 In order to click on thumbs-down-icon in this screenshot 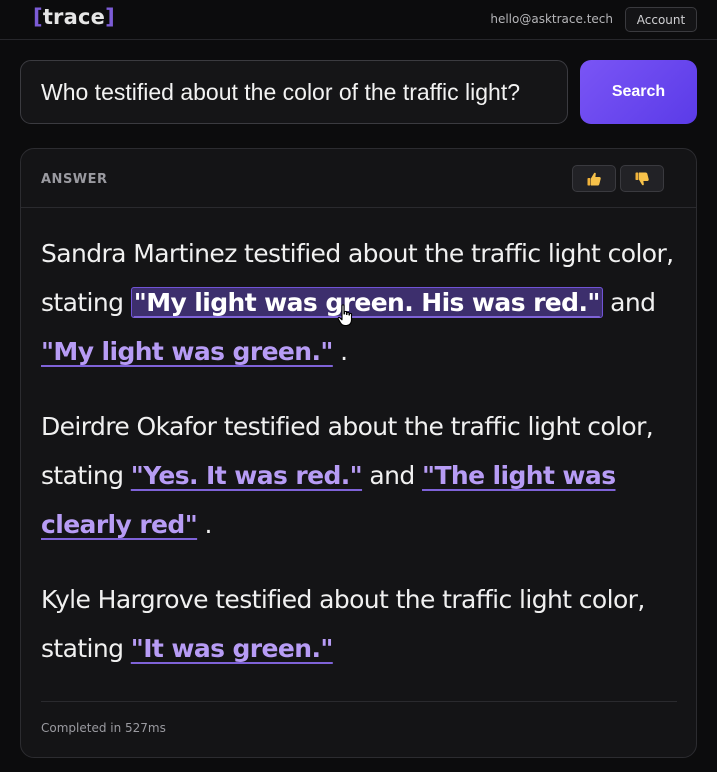, I will do `click(642, 178)`.